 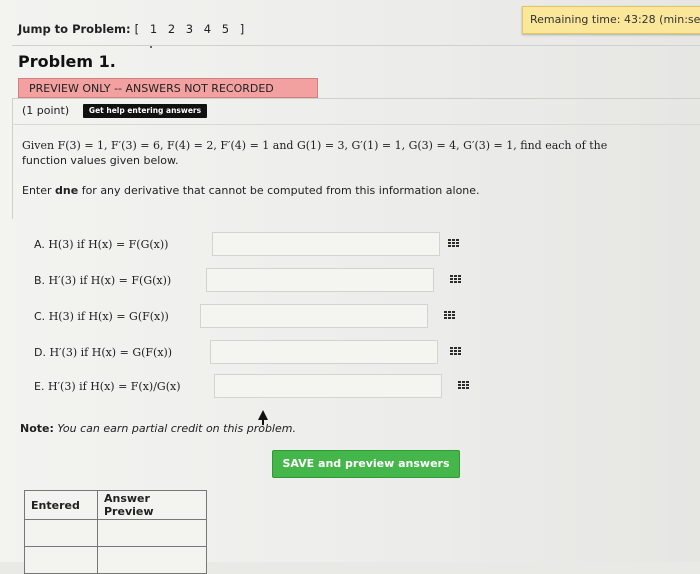 I want to click on help-entering-answers-button: Get help entering answers, so click(x=145, y=111).